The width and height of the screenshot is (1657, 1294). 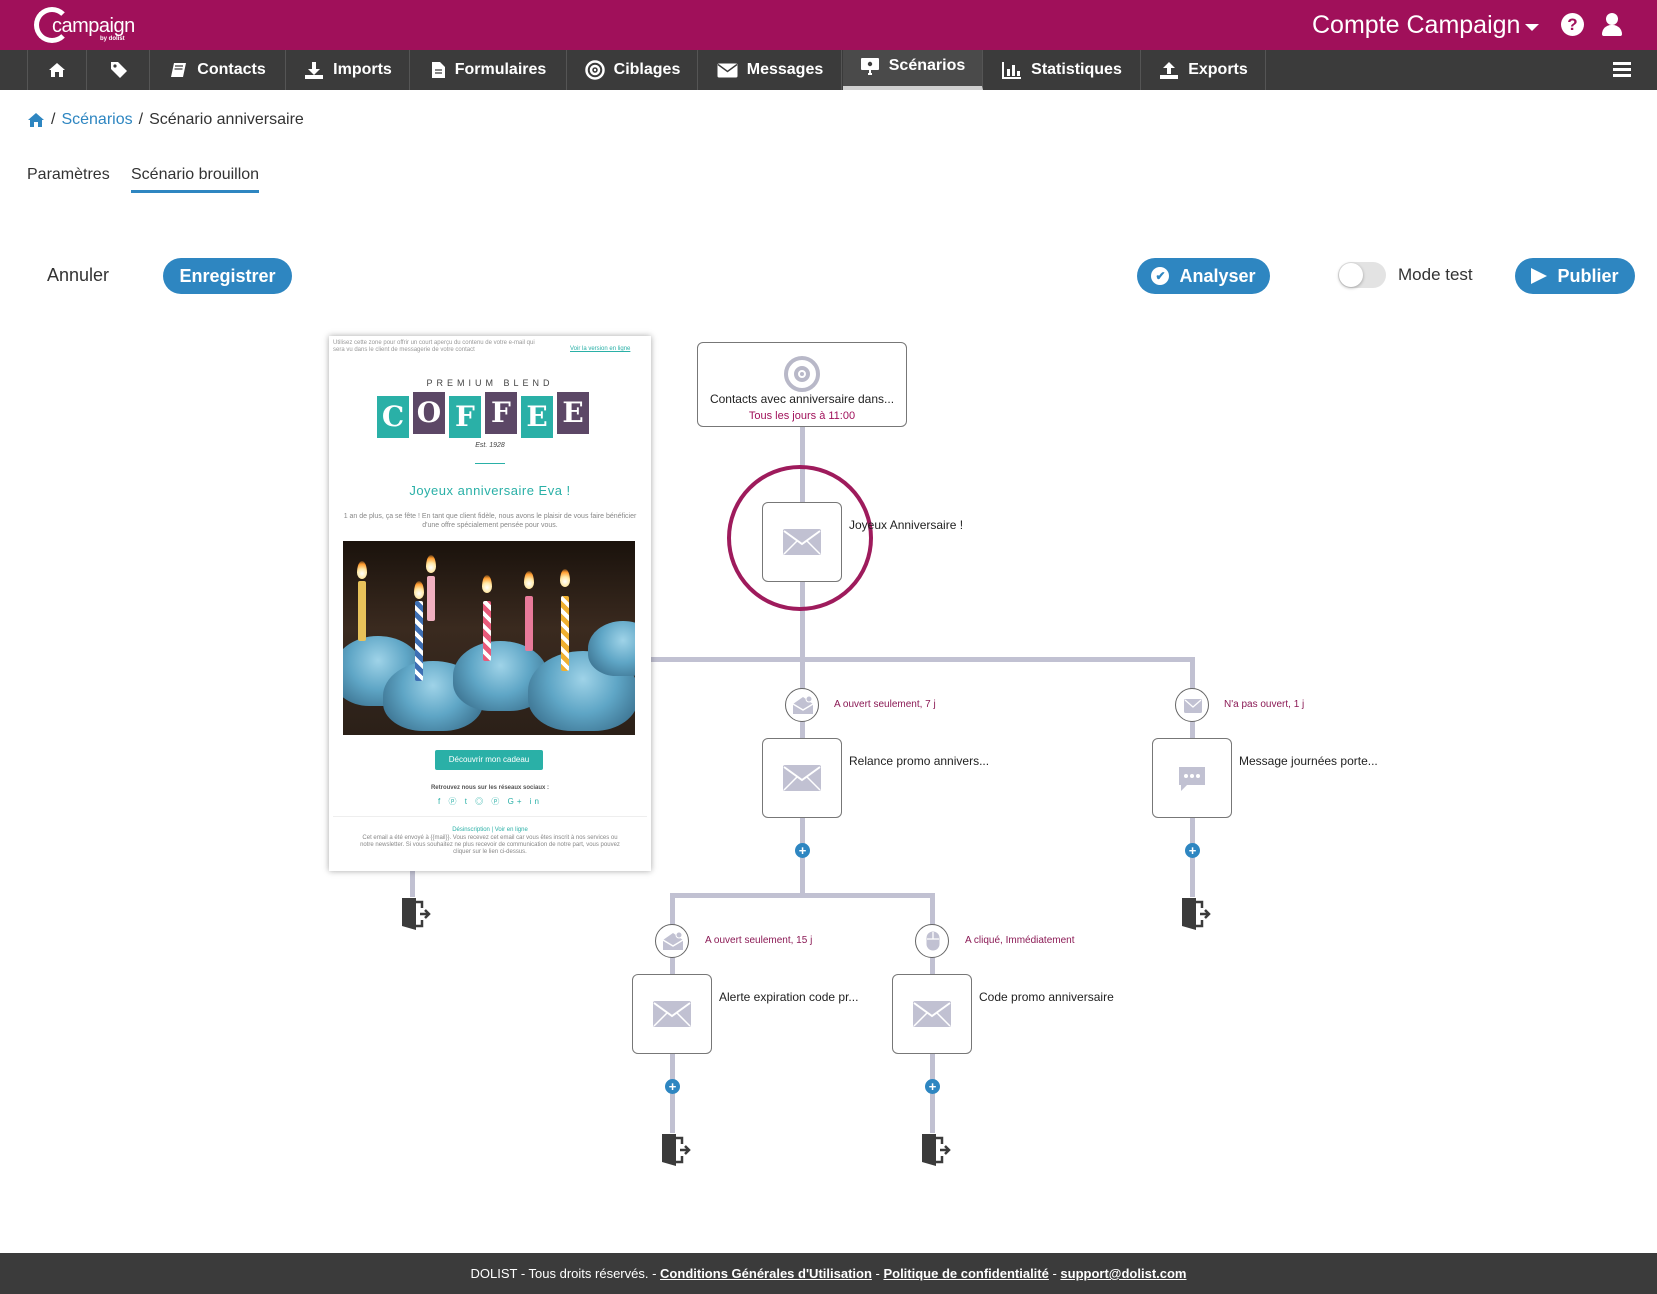 What do you see at coordinates (490, 383) in the screenshot?
I see `preview-blend: PREMIUM BLEND` at bounding box center [490, 383].